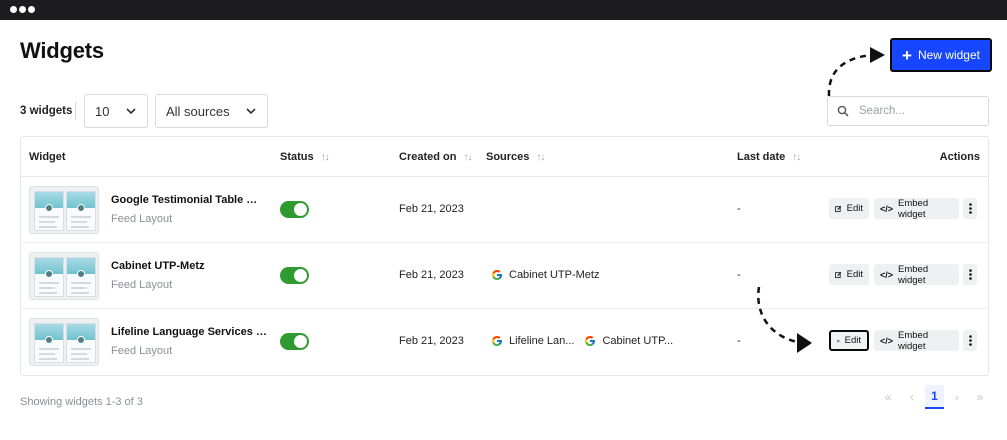 This screenshot has height=440, width=1007. I want to click on column-header-sources: Sources ↑↓, so click(515, 157).